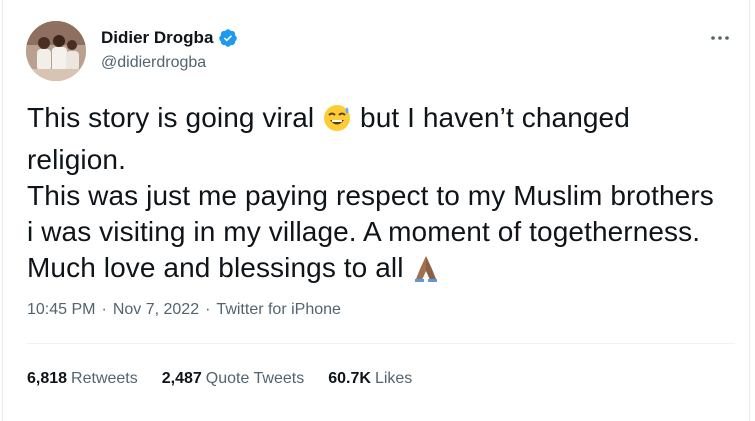 The image size is (755, 421). What do you see at coordinates (175, 117) in the screenshot?
I see `tweet-text-line1a: This story is going viral` at bounding box center [175, 117].